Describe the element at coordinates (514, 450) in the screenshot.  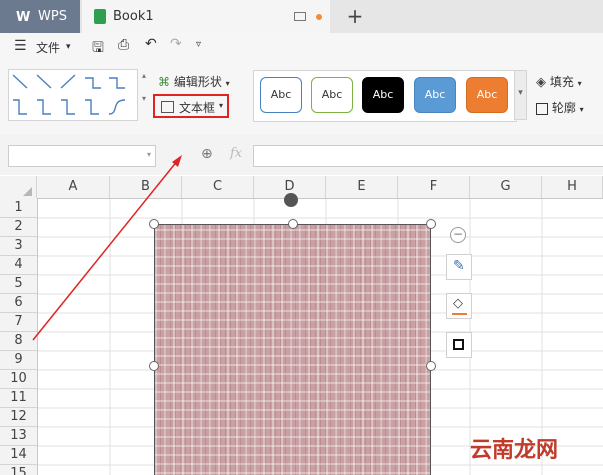
I see `watermark-text: 云南龙网` at that location.